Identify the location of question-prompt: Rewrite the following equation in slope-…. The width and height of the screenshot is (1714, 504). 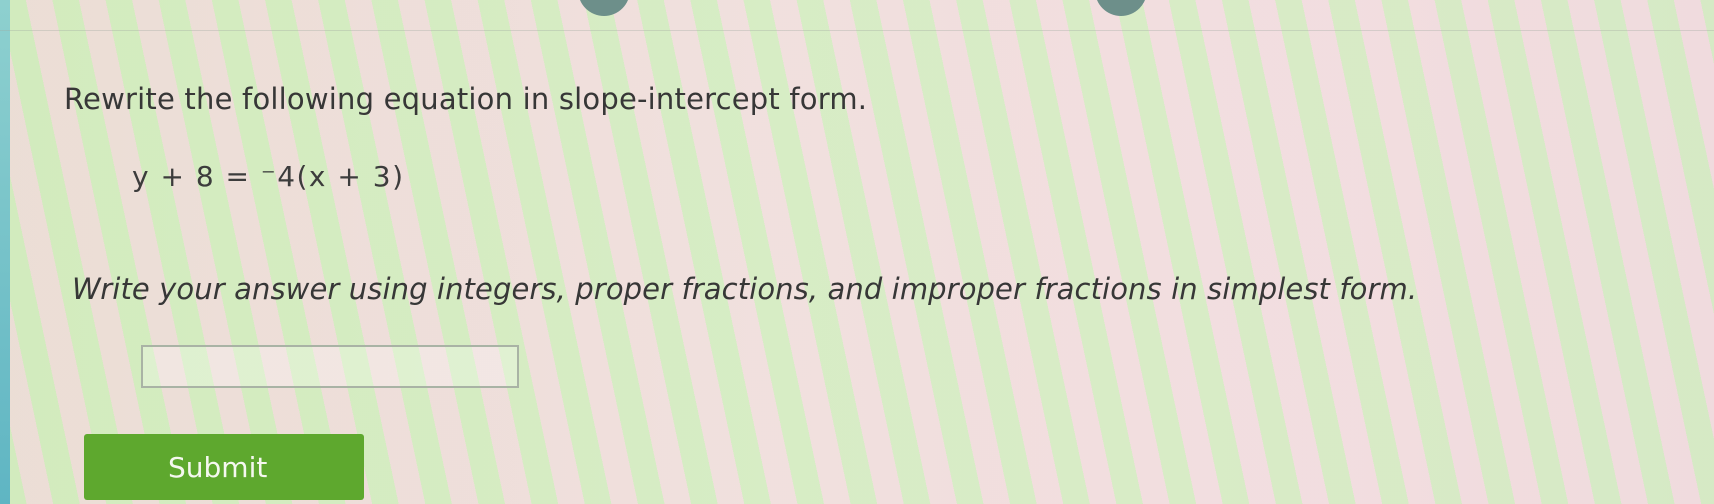
(466, 99).